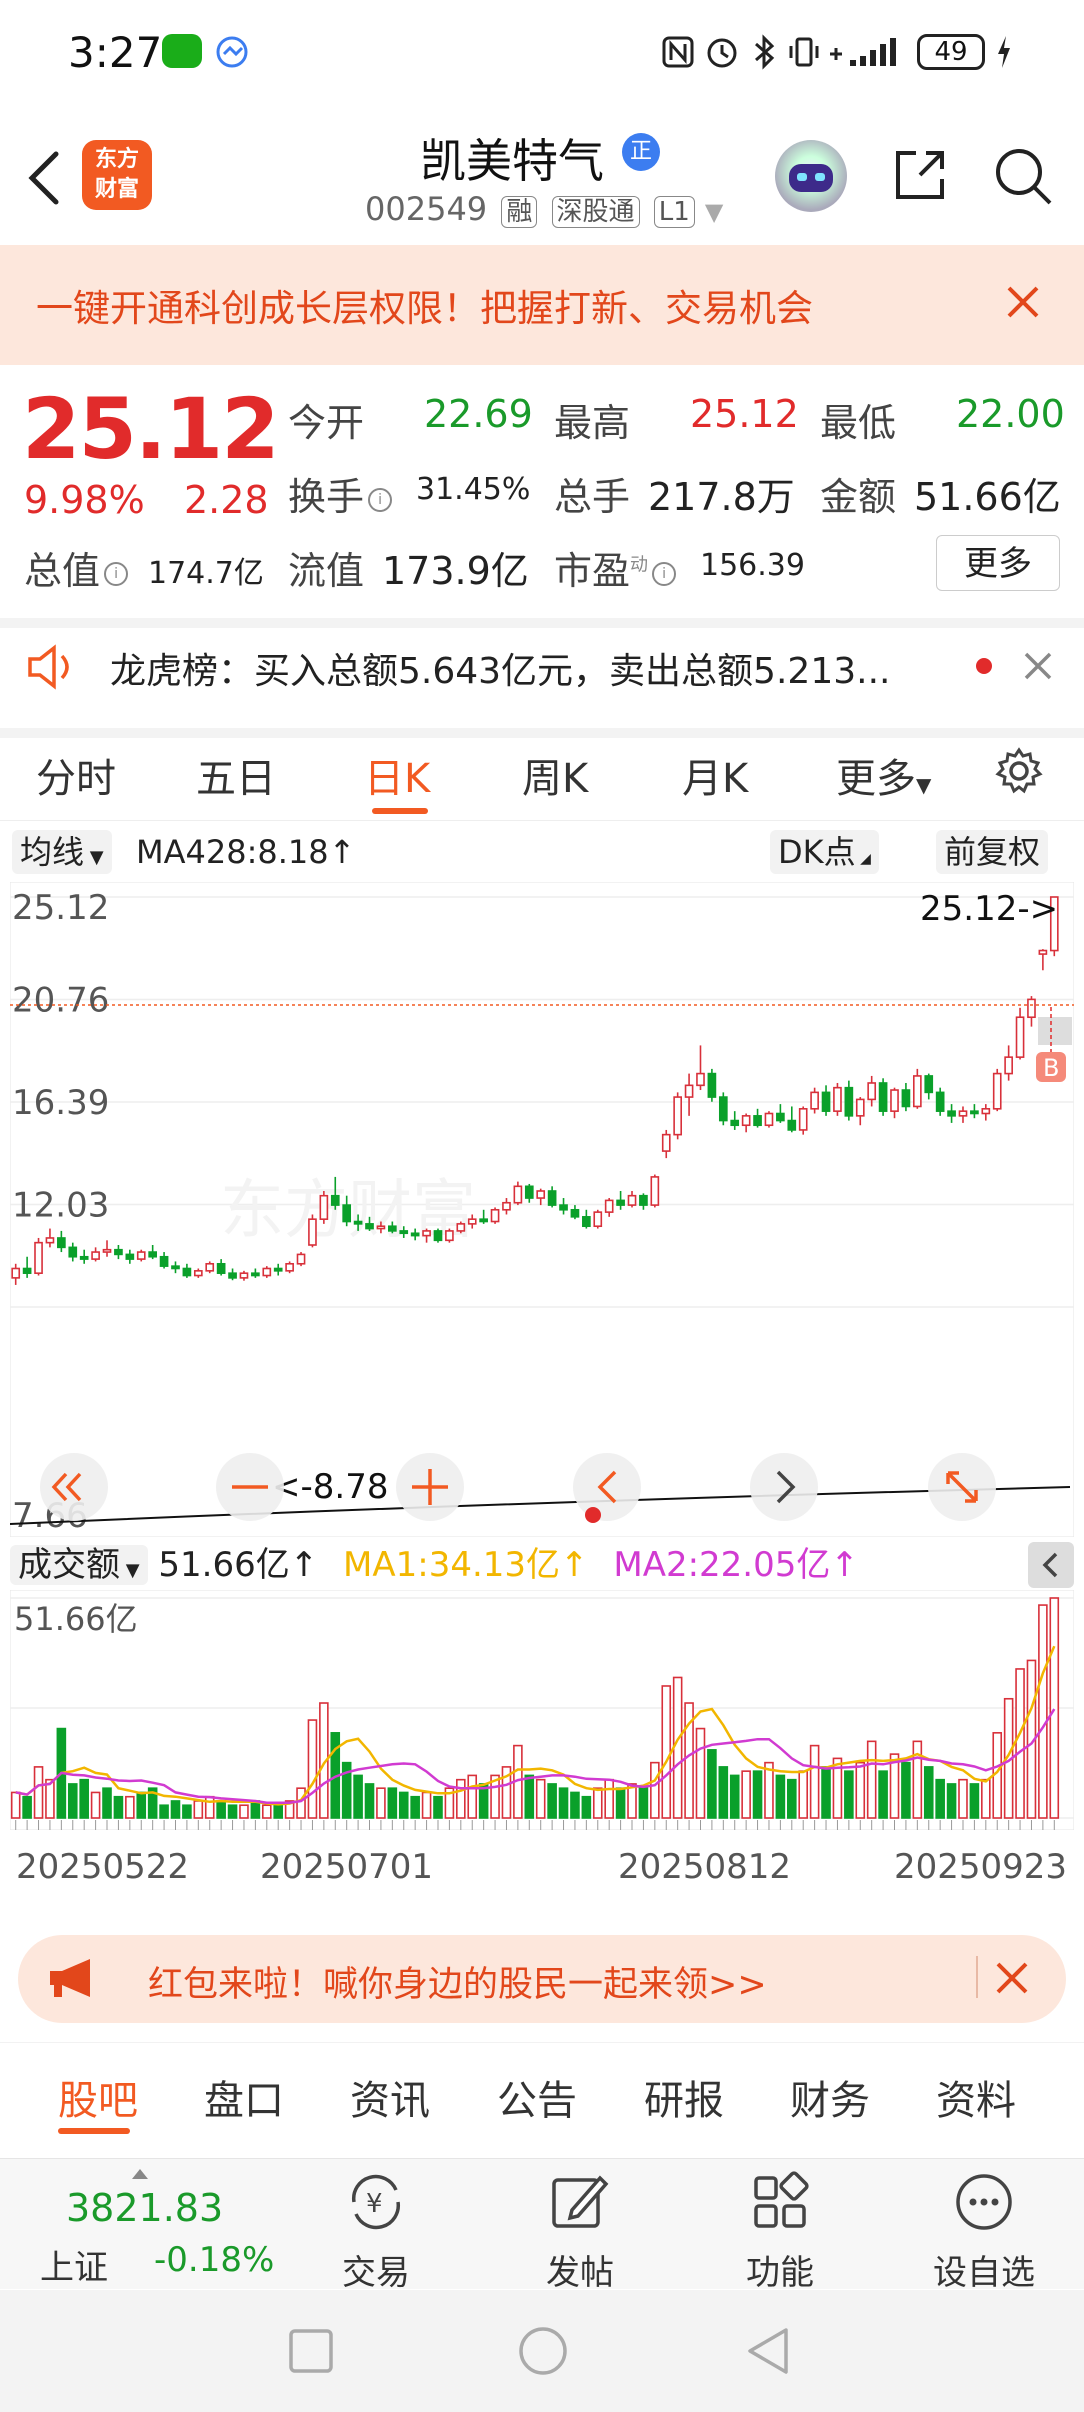 The image size is (1084, 2412). What do you see at coordinates (1023, 176) in the screenshot?
I see `search-icon` at bounding box center [1023, 176].